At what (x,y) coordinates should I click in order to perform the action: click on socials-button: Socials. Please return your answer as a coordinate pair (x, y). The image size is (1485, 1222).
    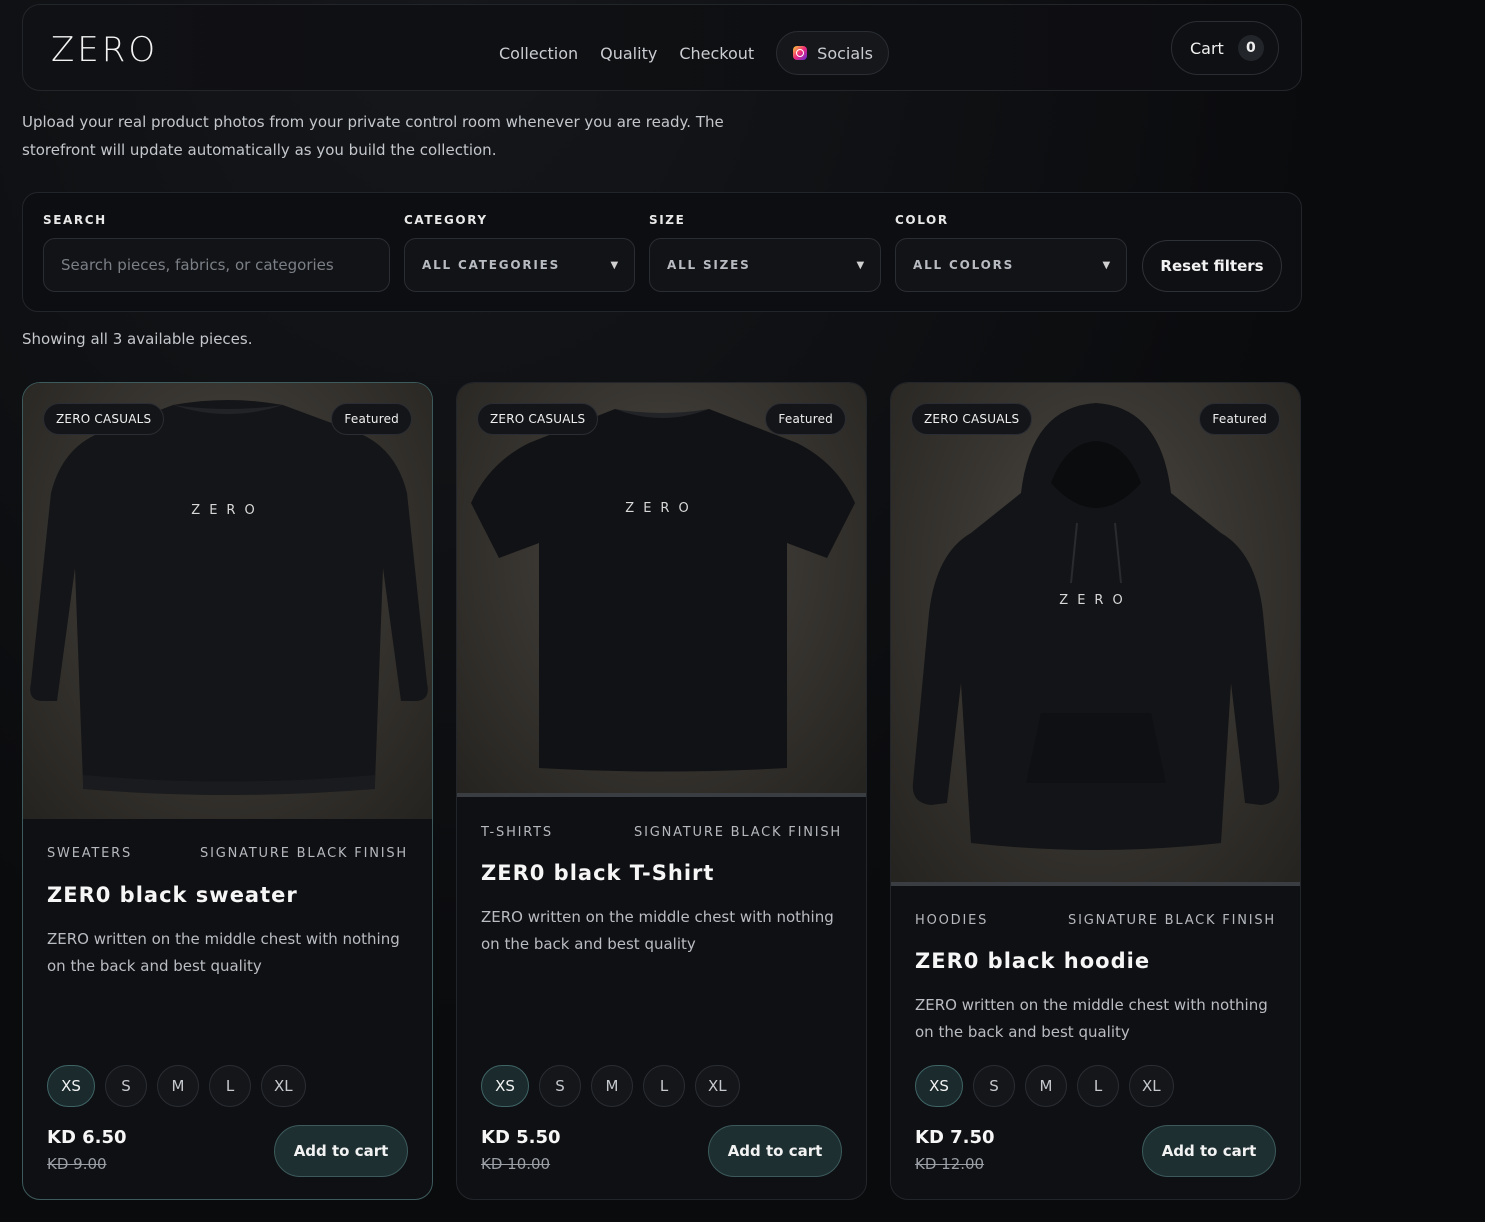
    Looking at the image, I should click on (832, 53).